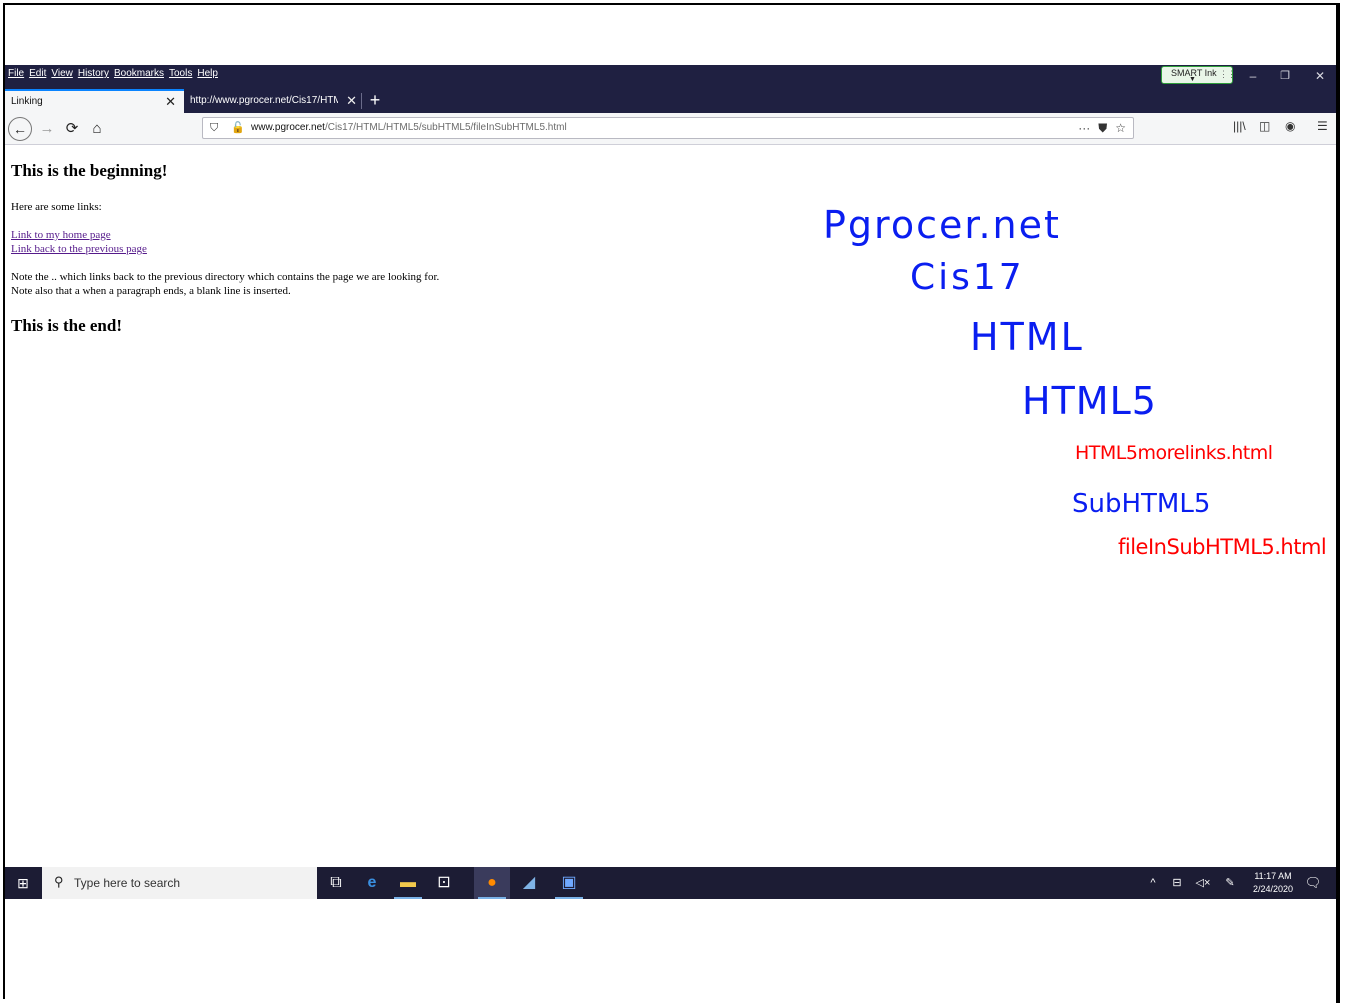 This screenshot has width=1347, height=1003. Describe the element at coordinates (967, 277) in the screenshot. I see `ink-annotation-folder-cis17: Cis17` at that location.